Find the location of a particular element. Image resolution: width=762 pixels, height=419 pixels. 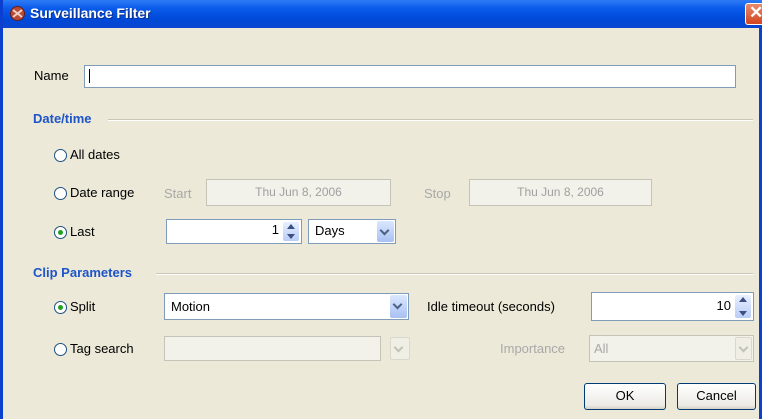

date-range-radio is located at coordinates (60, 193).